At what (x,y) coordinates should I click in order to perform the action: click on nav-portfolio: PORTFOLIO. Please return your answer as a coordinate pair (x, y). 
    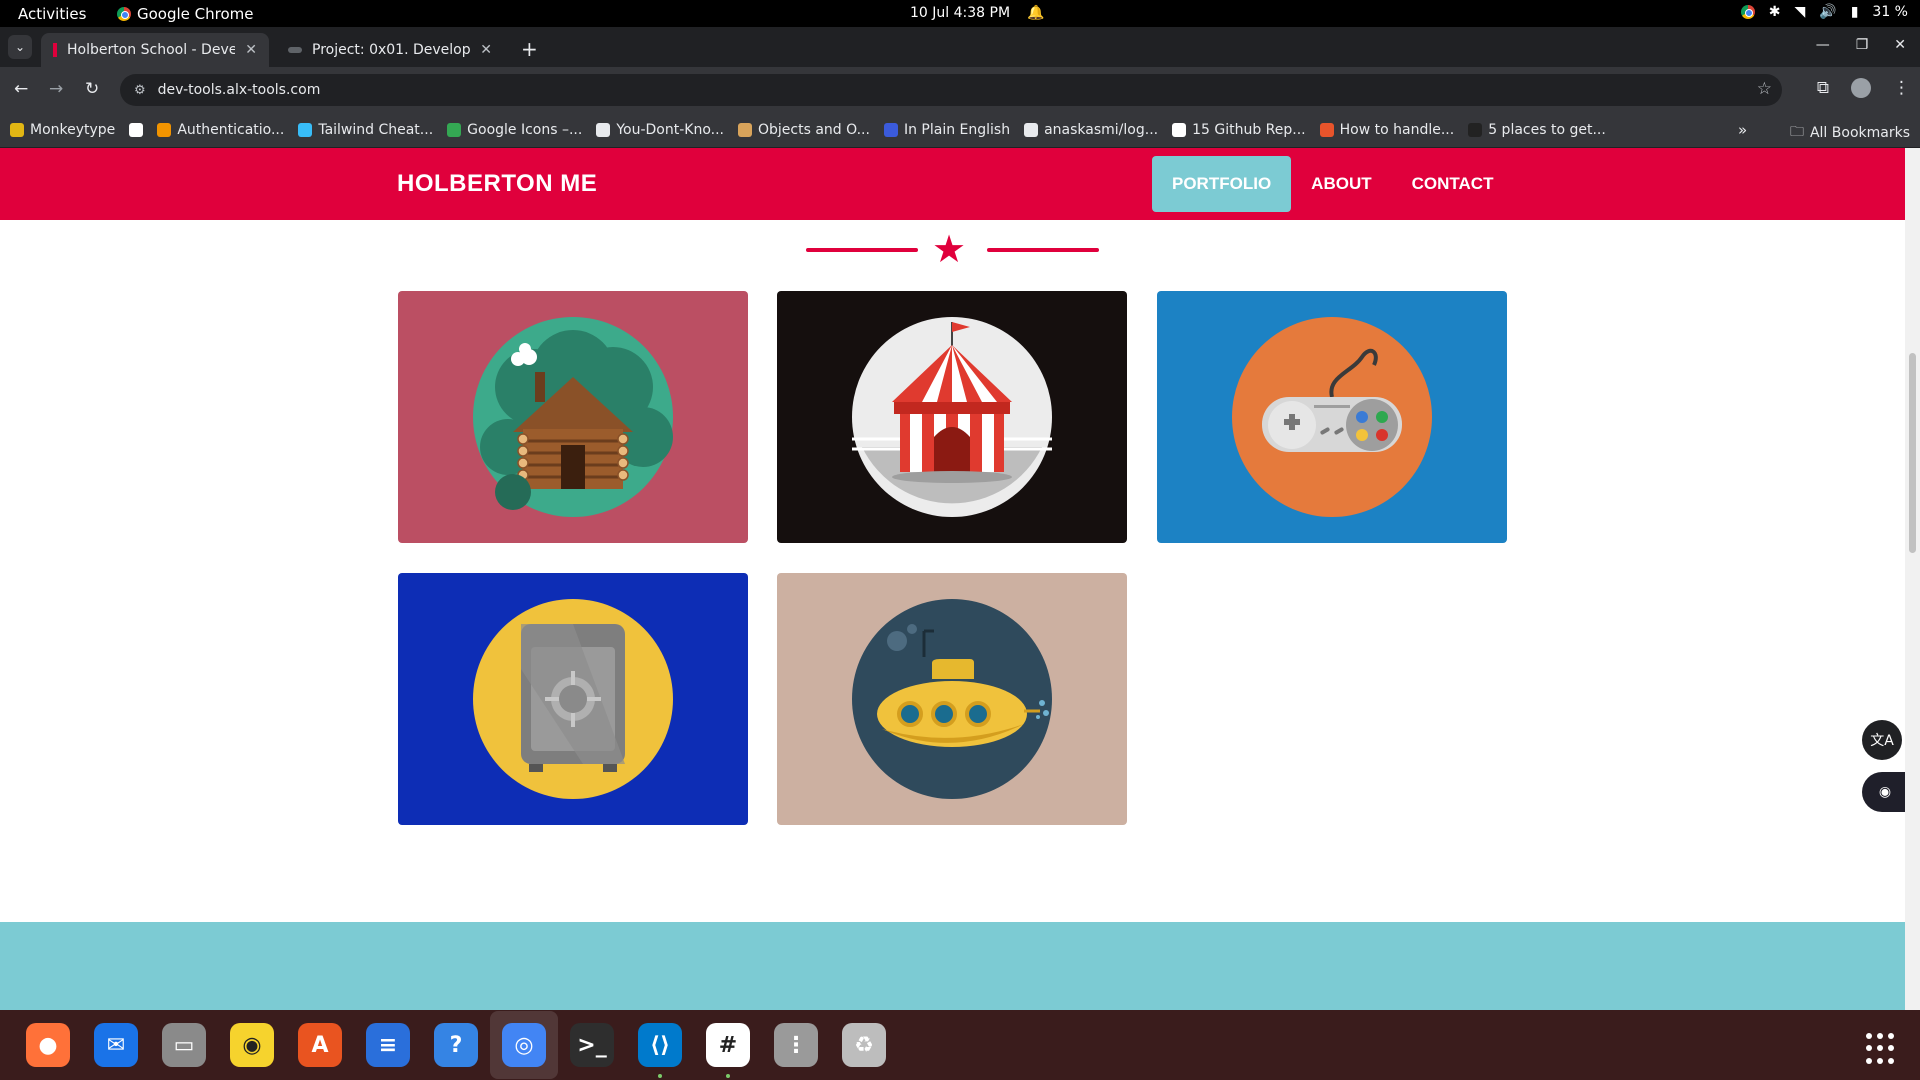
    Looking at the image, I should click on (1222, 184).